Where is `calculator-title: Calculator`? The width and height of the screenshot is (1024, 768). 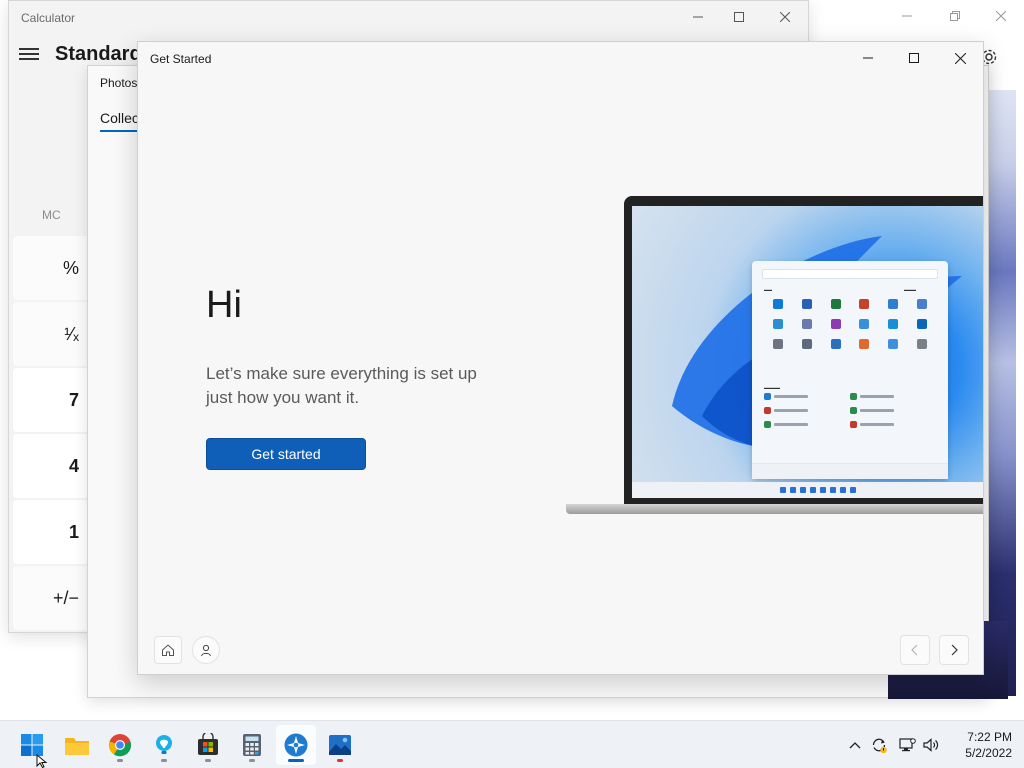 calculator-title: Calculator is located at coordinates (48, 18).